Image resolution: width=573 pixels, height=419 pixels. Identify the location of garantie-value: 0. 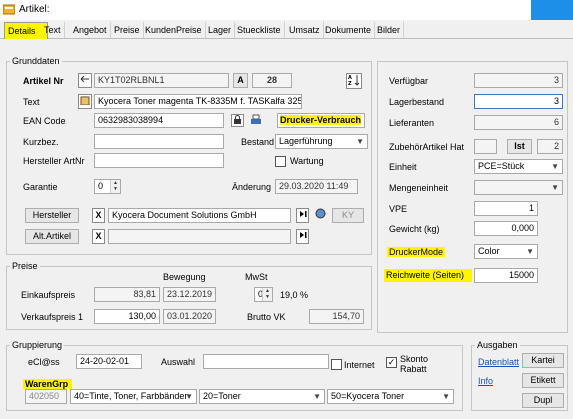
(101, 186).